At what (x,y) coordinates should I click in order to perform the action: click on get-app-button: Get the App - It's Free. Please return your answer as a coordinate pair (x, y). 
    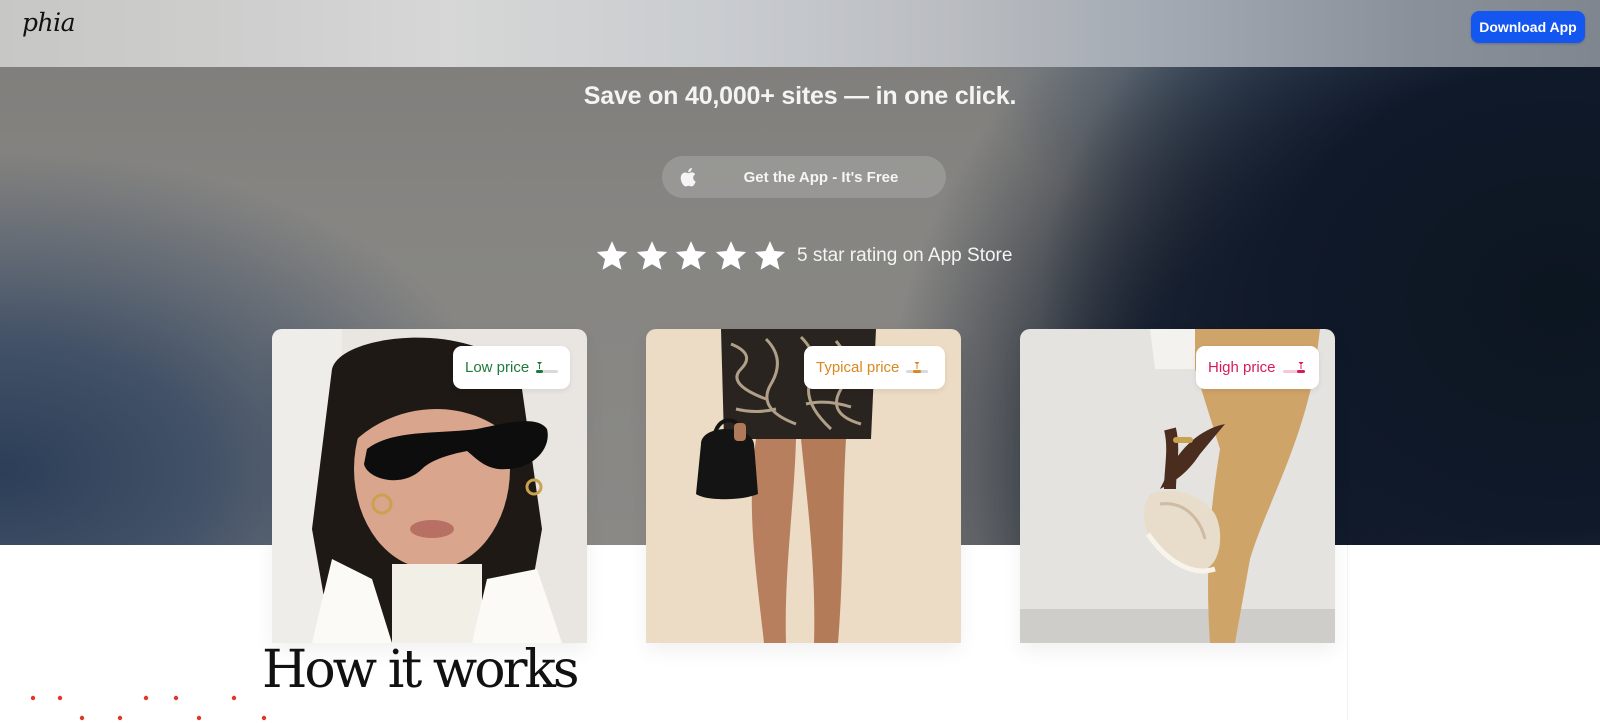
    Looking at the image, I should click on (804, 177).